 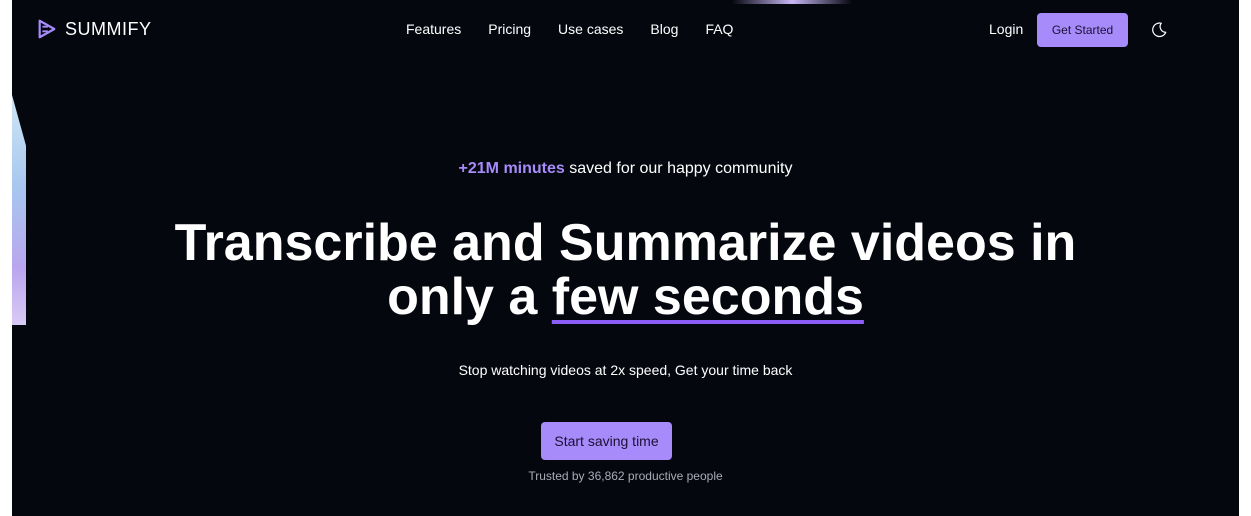 I want to click on moon-icon, so click(x=1159, y=30).